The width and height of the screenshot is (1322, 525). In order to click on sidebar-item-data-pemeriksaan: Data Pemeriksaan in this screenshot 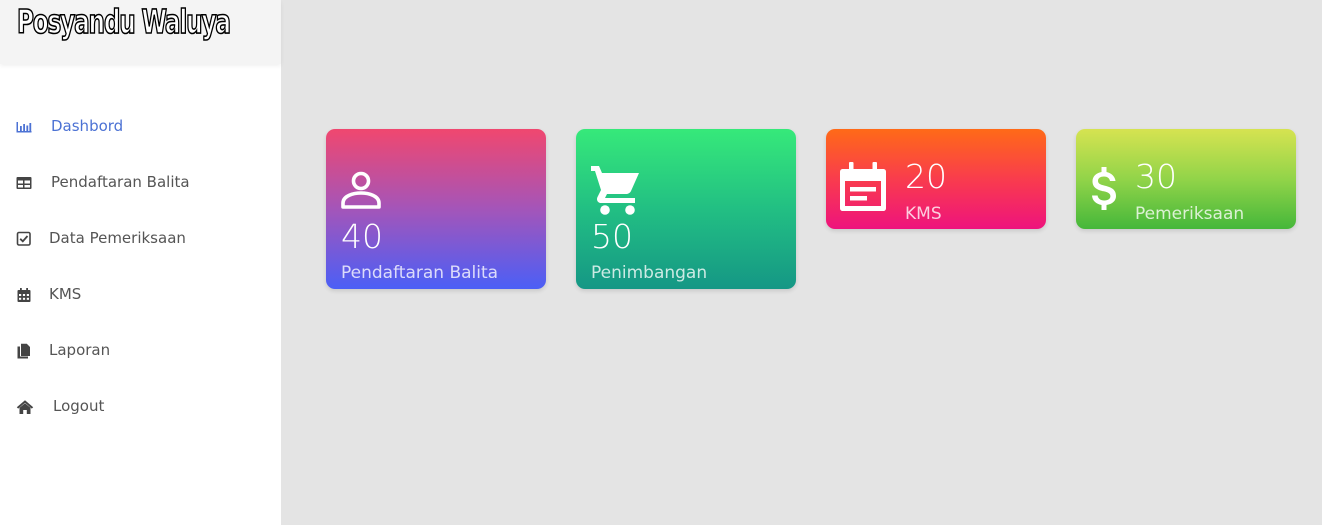, I will do `click(140, 238)`.